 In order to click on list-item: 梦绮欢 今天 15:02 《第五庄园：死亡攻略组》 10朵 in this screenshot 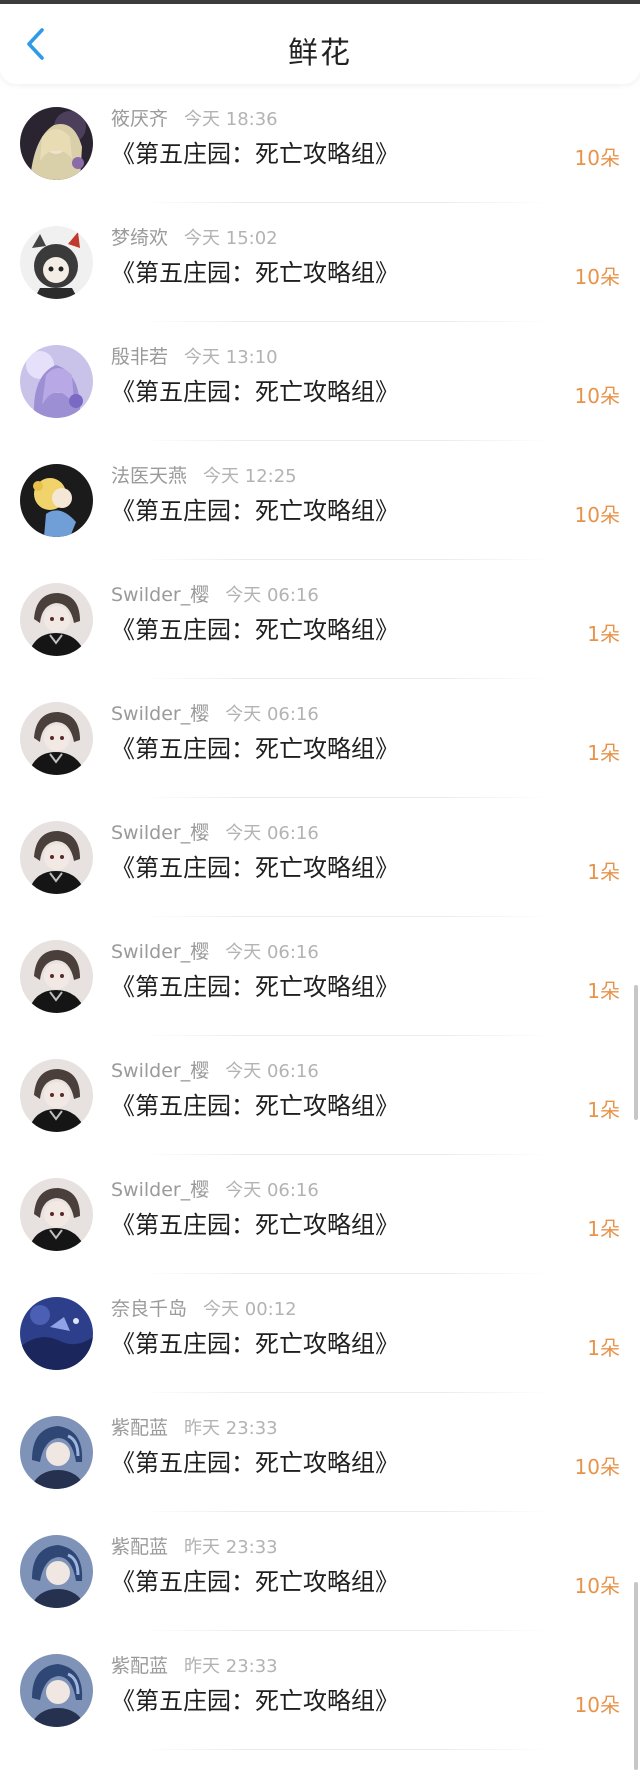, I will do `click(320, 262)`.